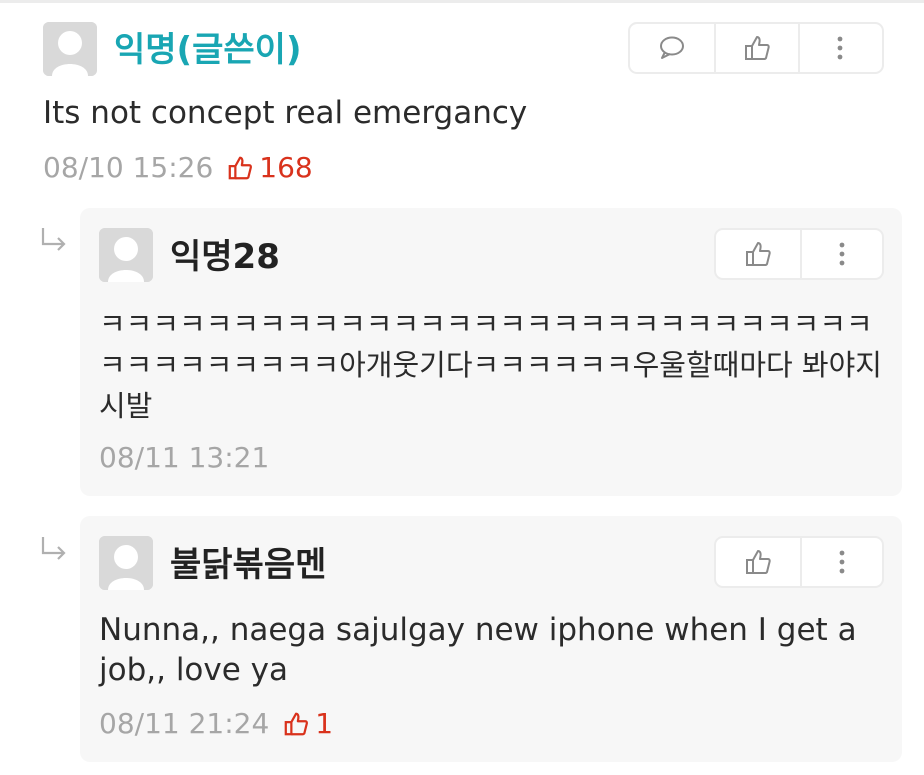 The image size is (924, 775). I want to click on comment-actions, so click(756, 48).